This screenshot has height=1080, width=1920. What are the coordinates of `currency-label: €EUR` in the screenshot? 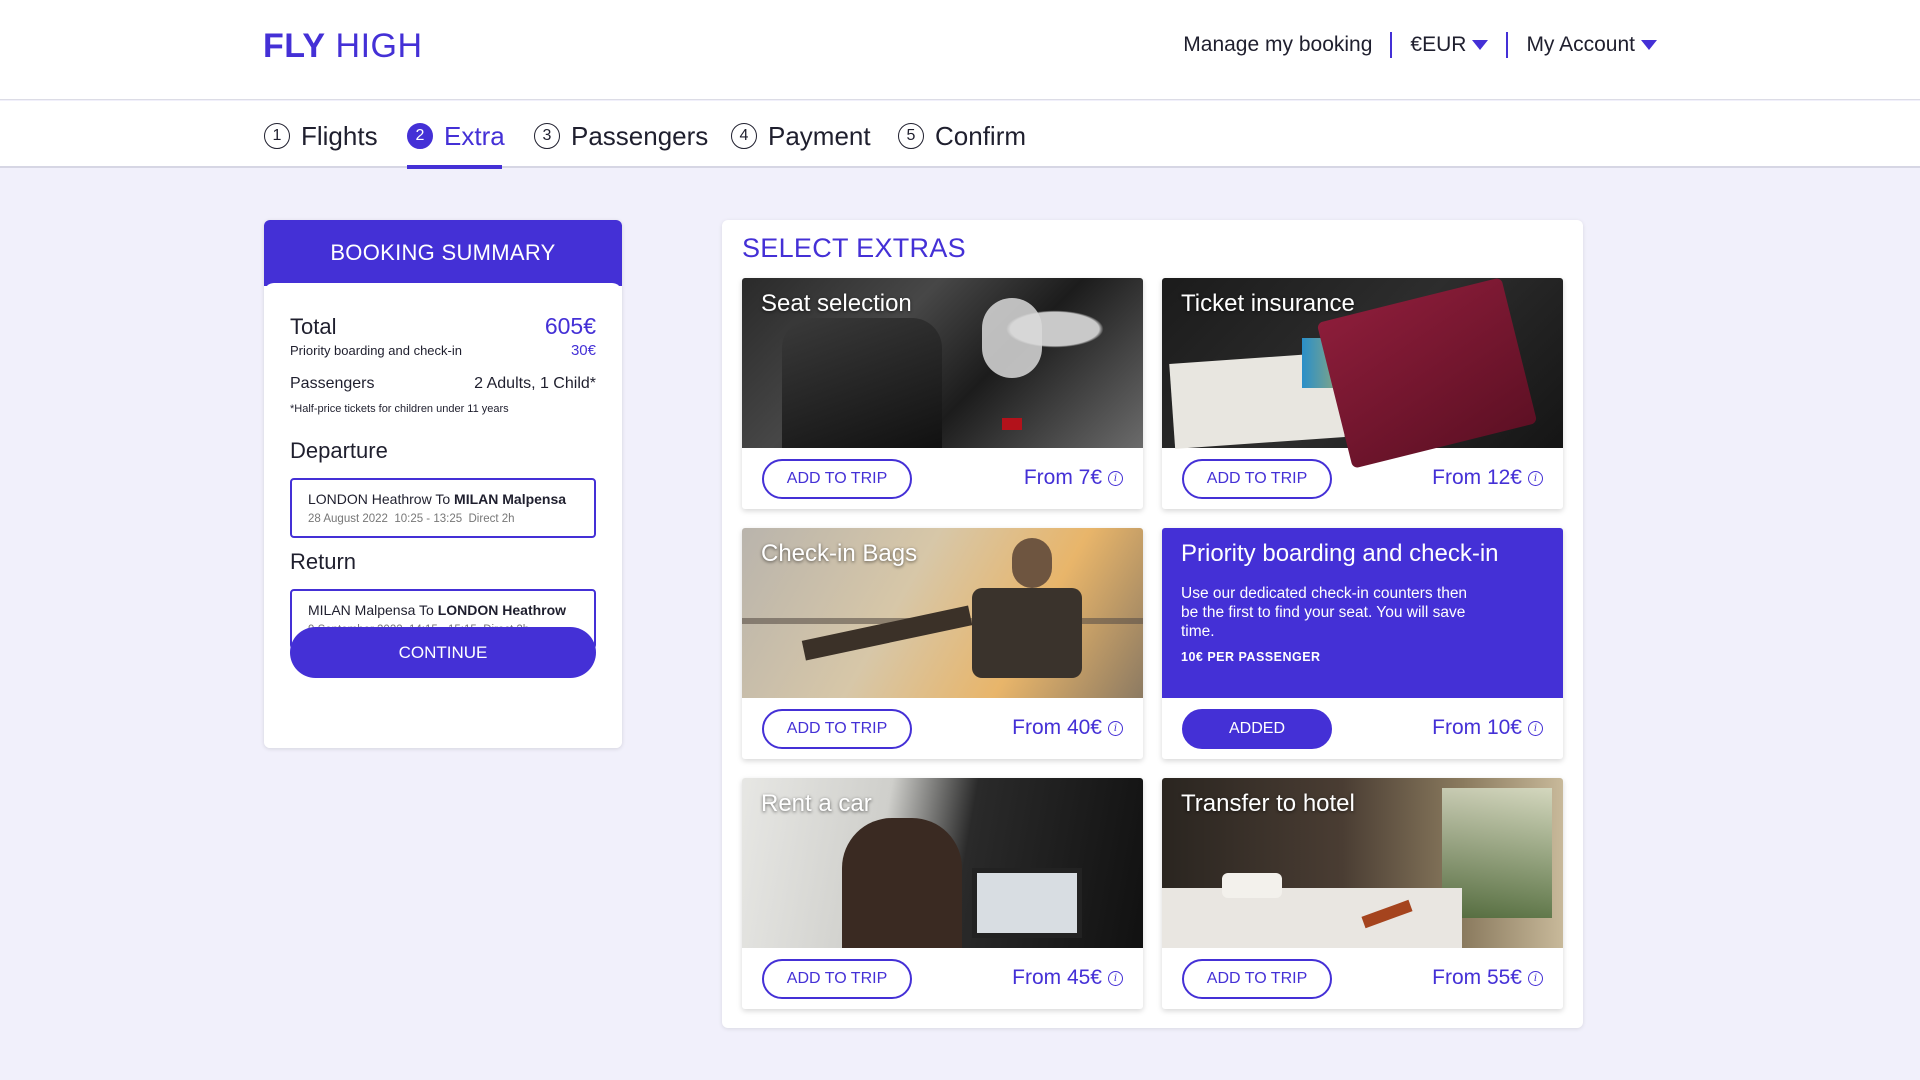 It's located at (1438, 44).